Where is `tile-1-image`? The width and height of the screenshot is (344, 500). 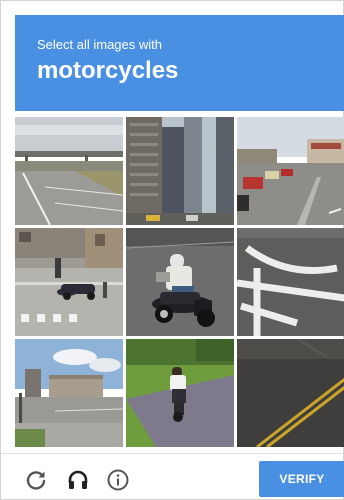
tile-1-image is located at coordinates (69, 171).